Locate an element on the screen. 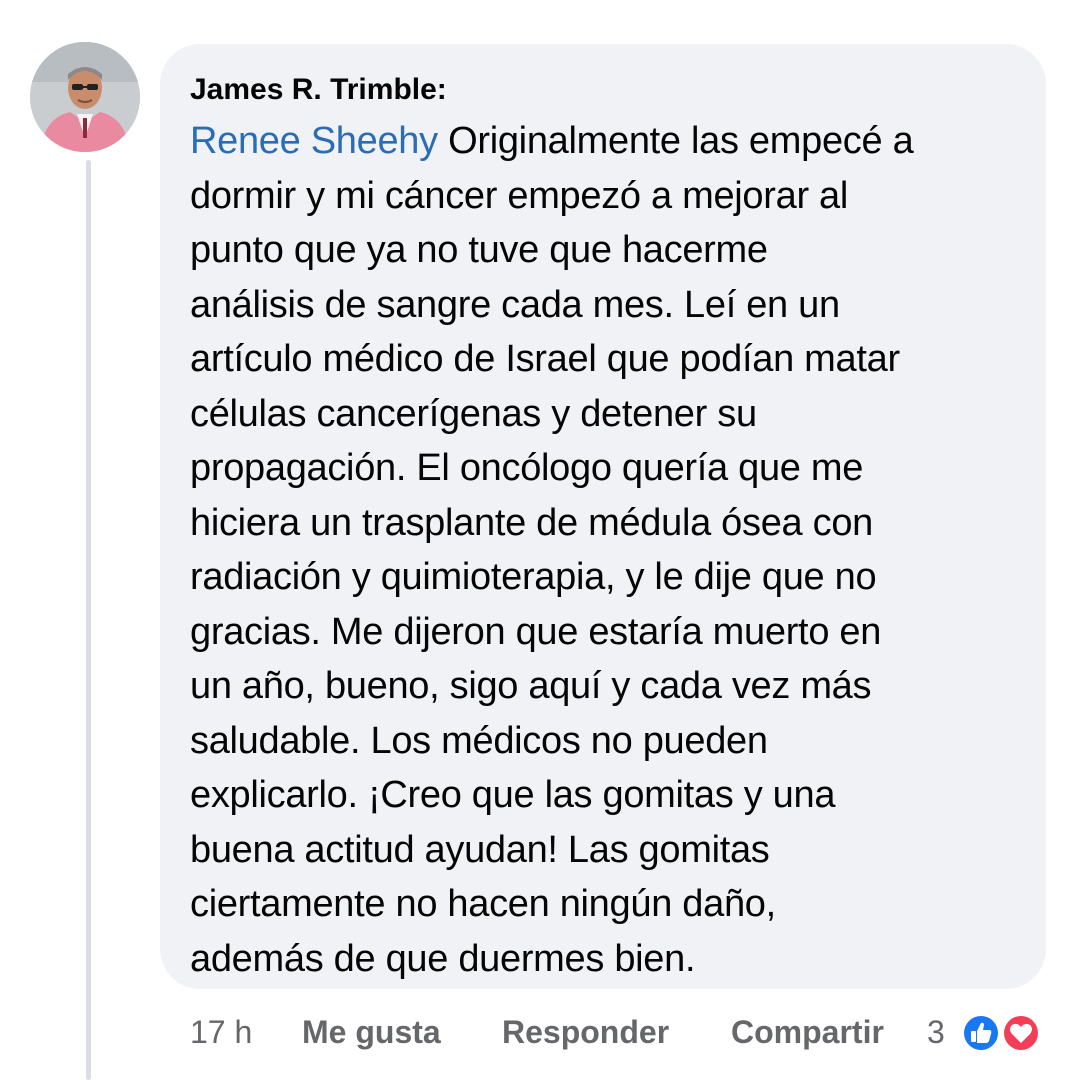 This screenshot has height=1080, width=1080. comment-line: además de que duermes bien. is located at coordinates (443, 958).